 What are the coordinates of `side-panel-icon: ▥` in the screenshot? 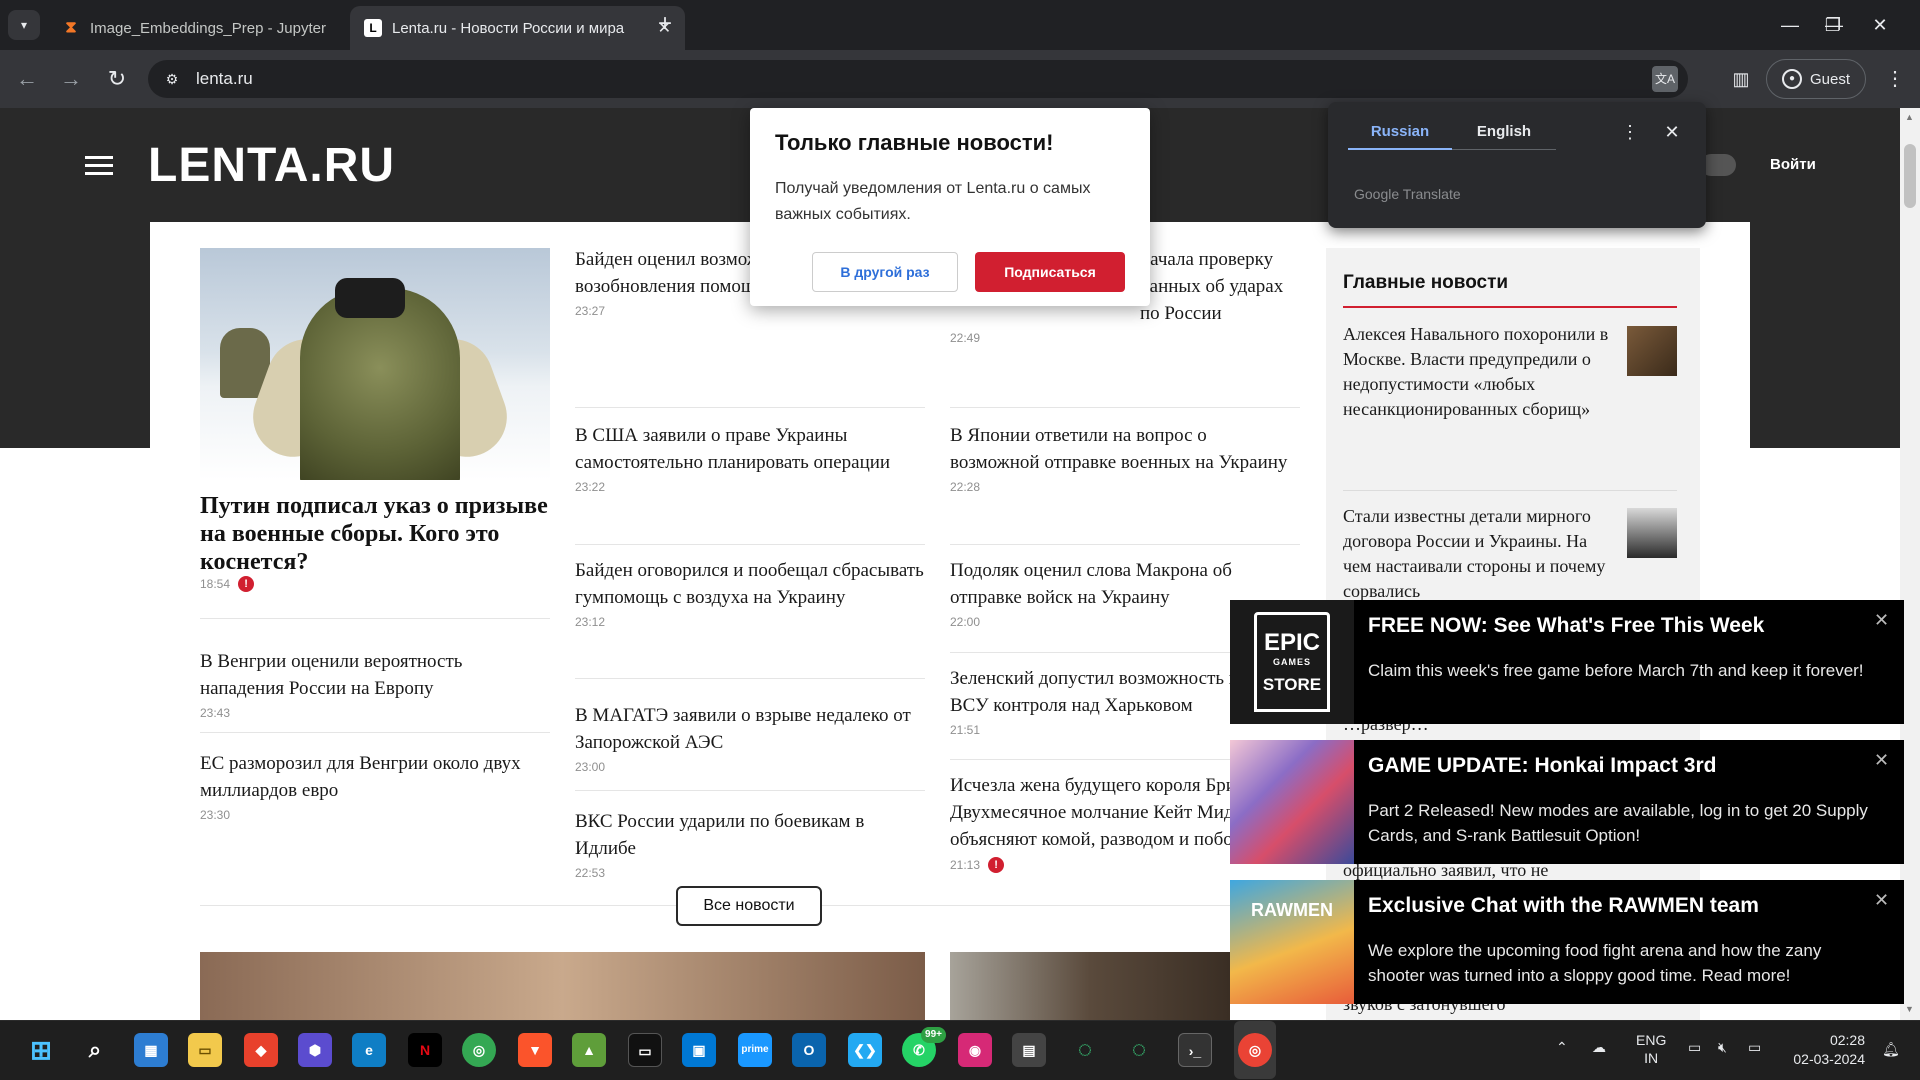 It's located at (1741, 79).